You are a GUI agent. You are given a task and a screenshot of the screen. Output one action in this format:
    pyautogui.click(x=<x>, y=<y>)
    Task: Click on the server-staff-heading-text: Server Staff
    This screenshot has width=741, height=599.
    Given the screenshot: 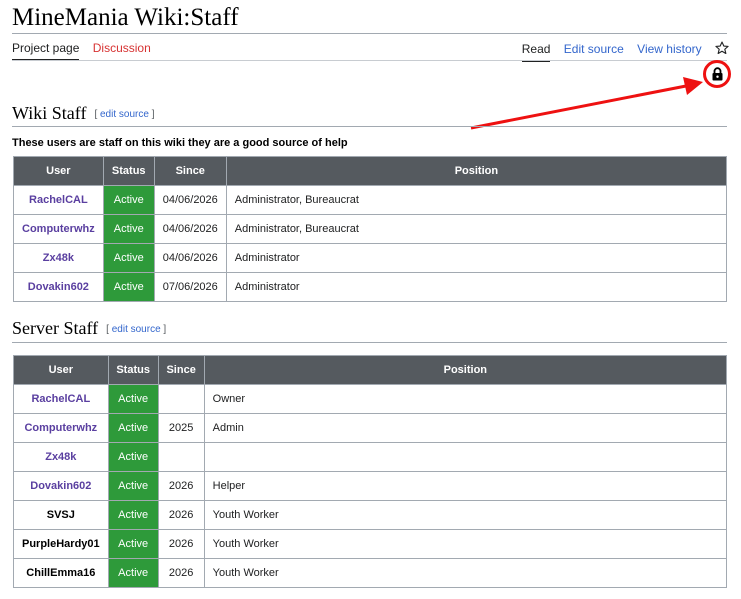 What is the action you would take?
    pyautogui.click(x=55, y=328)
    